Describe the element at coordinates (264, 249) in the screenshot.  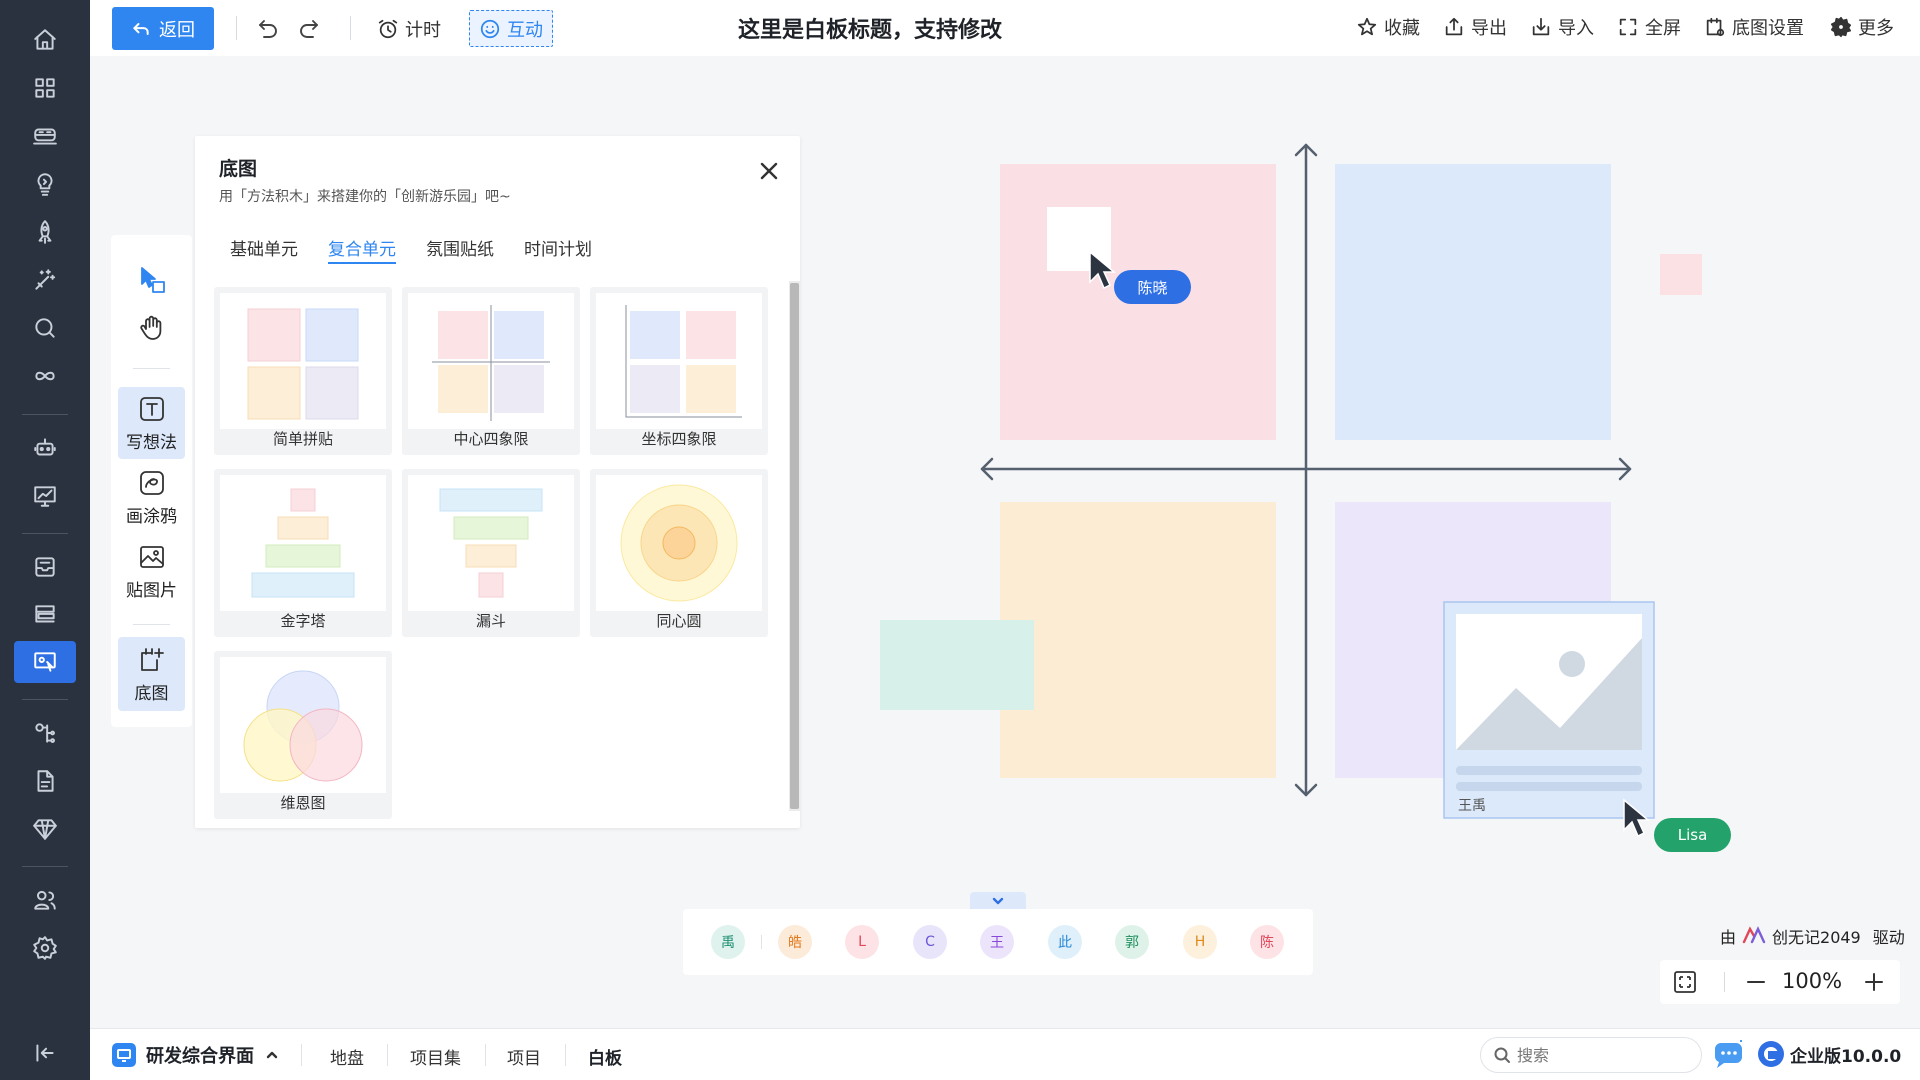
I see `tab-basic-unit: 基础单元` at that location.